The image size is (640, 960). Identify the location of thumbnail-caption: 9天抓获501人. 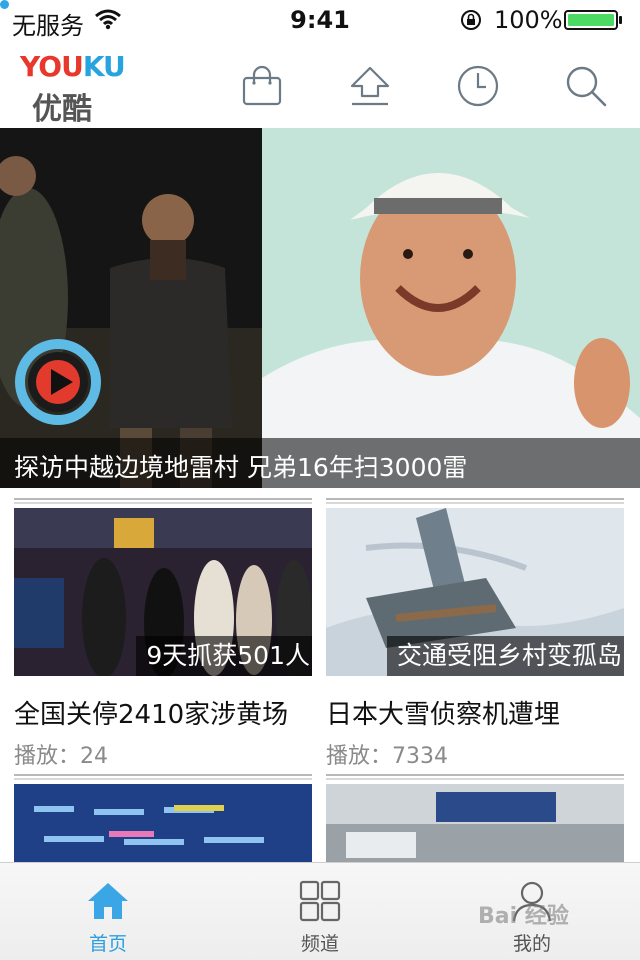
(224, 656).